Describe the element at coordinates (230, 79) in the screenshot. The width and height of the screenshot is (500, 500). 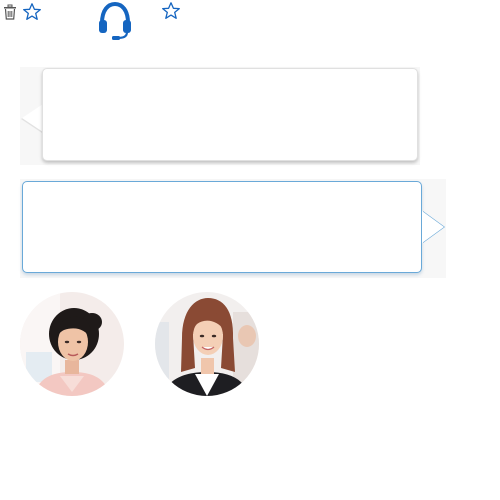
I see `incoming-message-text` at that location.